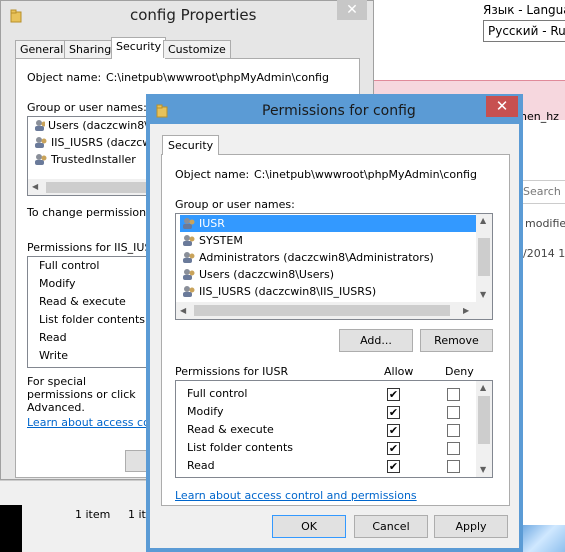 This screenshot has width=565, height=552. I want to click on user-label: IIS_IUSRS (daczcwin8\IIS_IUSRS), so click(288, 291).